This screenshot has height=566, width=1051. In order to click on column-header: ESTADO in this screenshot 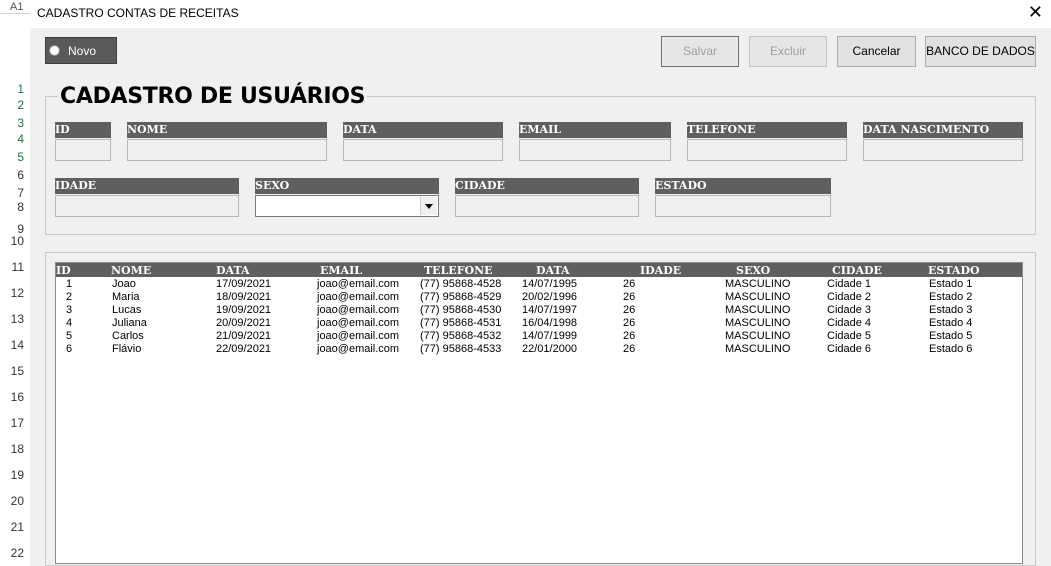, I will do `click(954, 270)`.